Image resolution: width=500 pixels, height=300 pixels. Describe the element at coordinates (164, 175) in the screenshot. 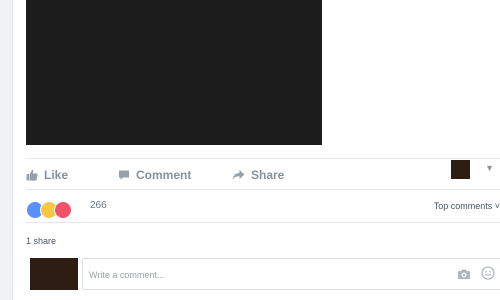

I see `comment-label: Comment` at that location.